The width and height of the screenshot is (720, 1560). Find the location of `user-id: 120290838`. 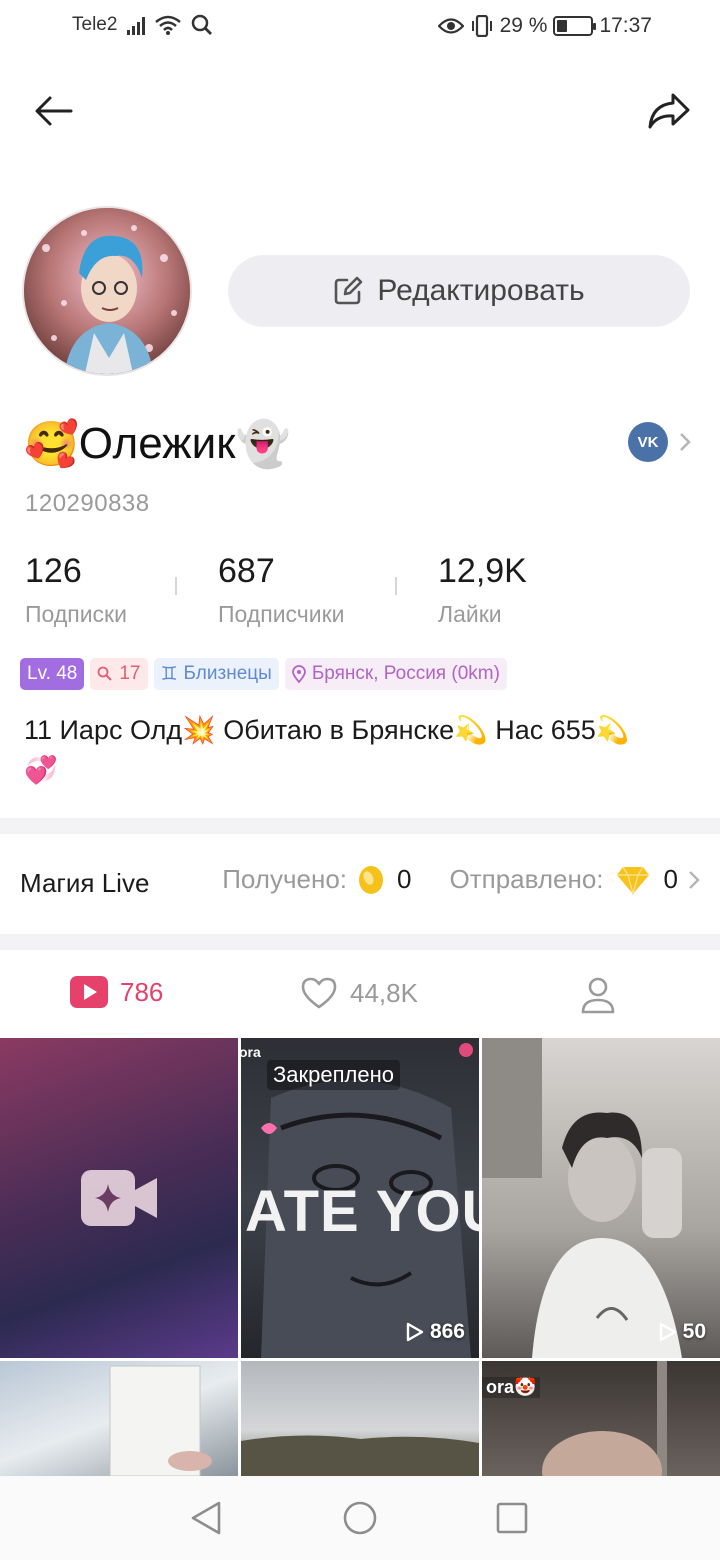

user-id: 120290838 is located at coordinates (87, 503).